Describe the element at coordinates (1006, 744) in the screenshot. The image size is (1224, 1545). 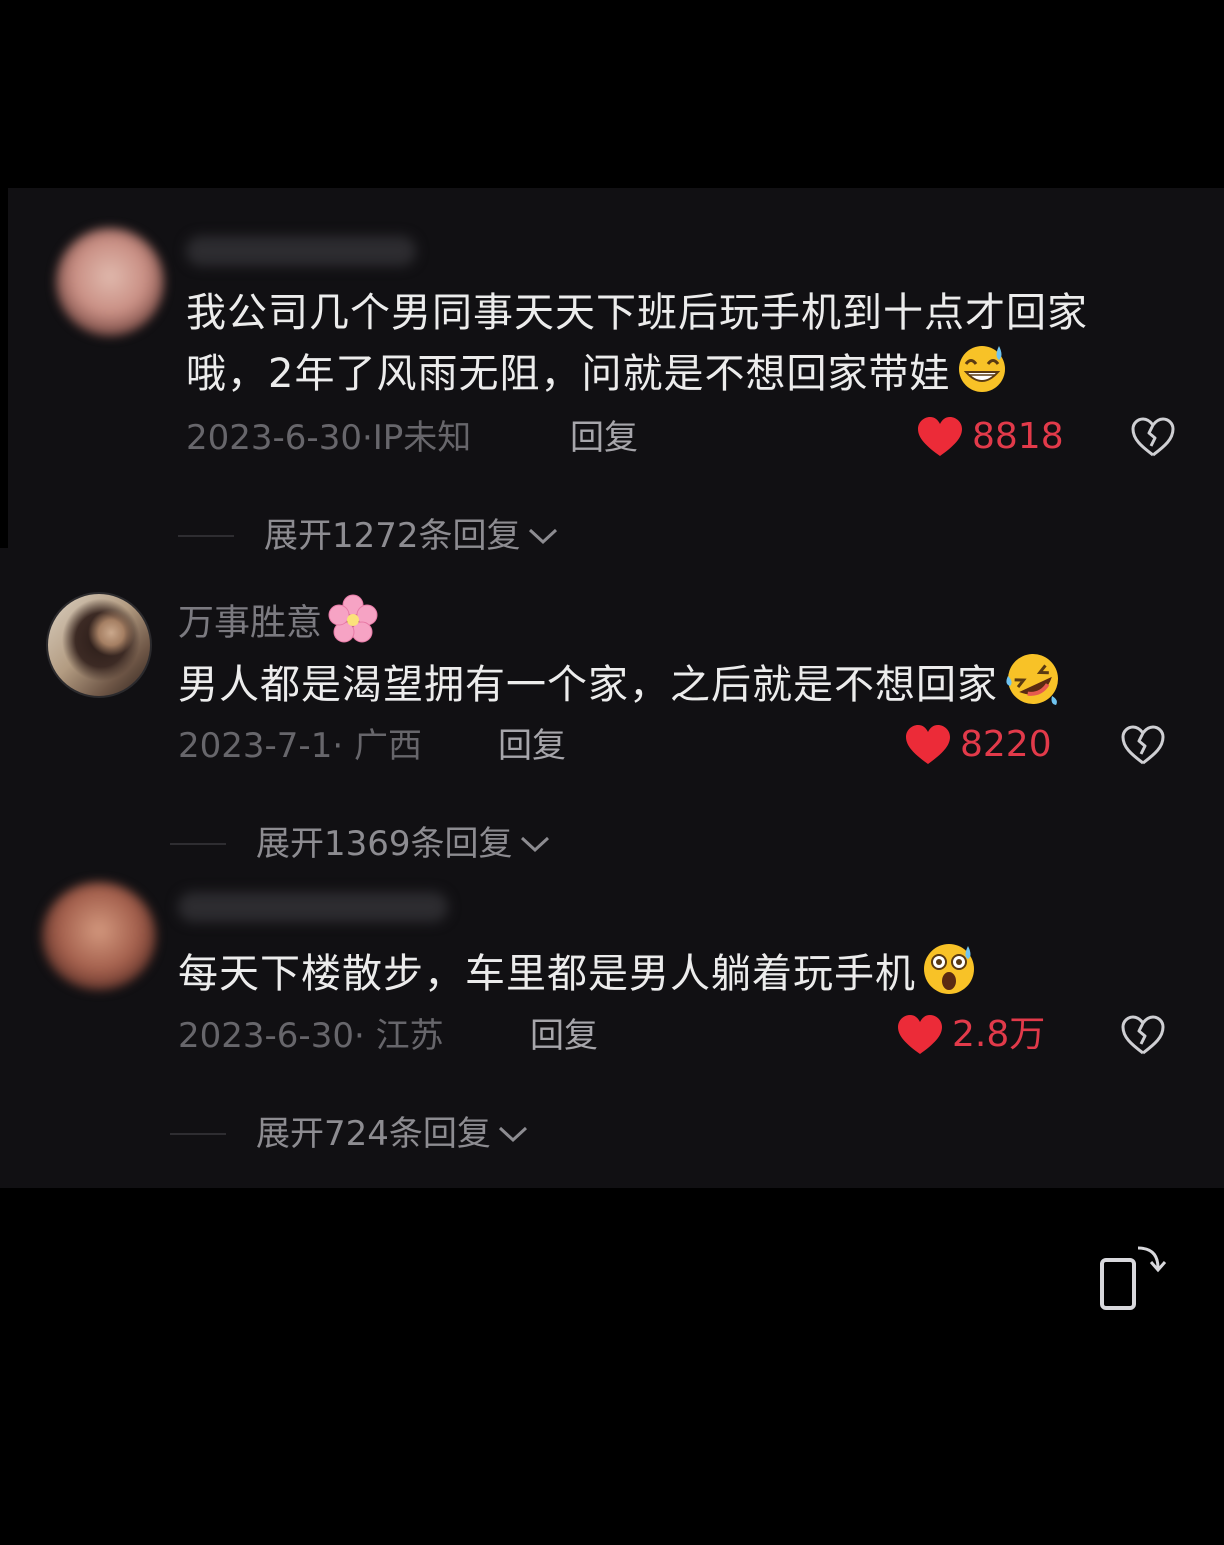
I see `like-count: 8220` at that location.